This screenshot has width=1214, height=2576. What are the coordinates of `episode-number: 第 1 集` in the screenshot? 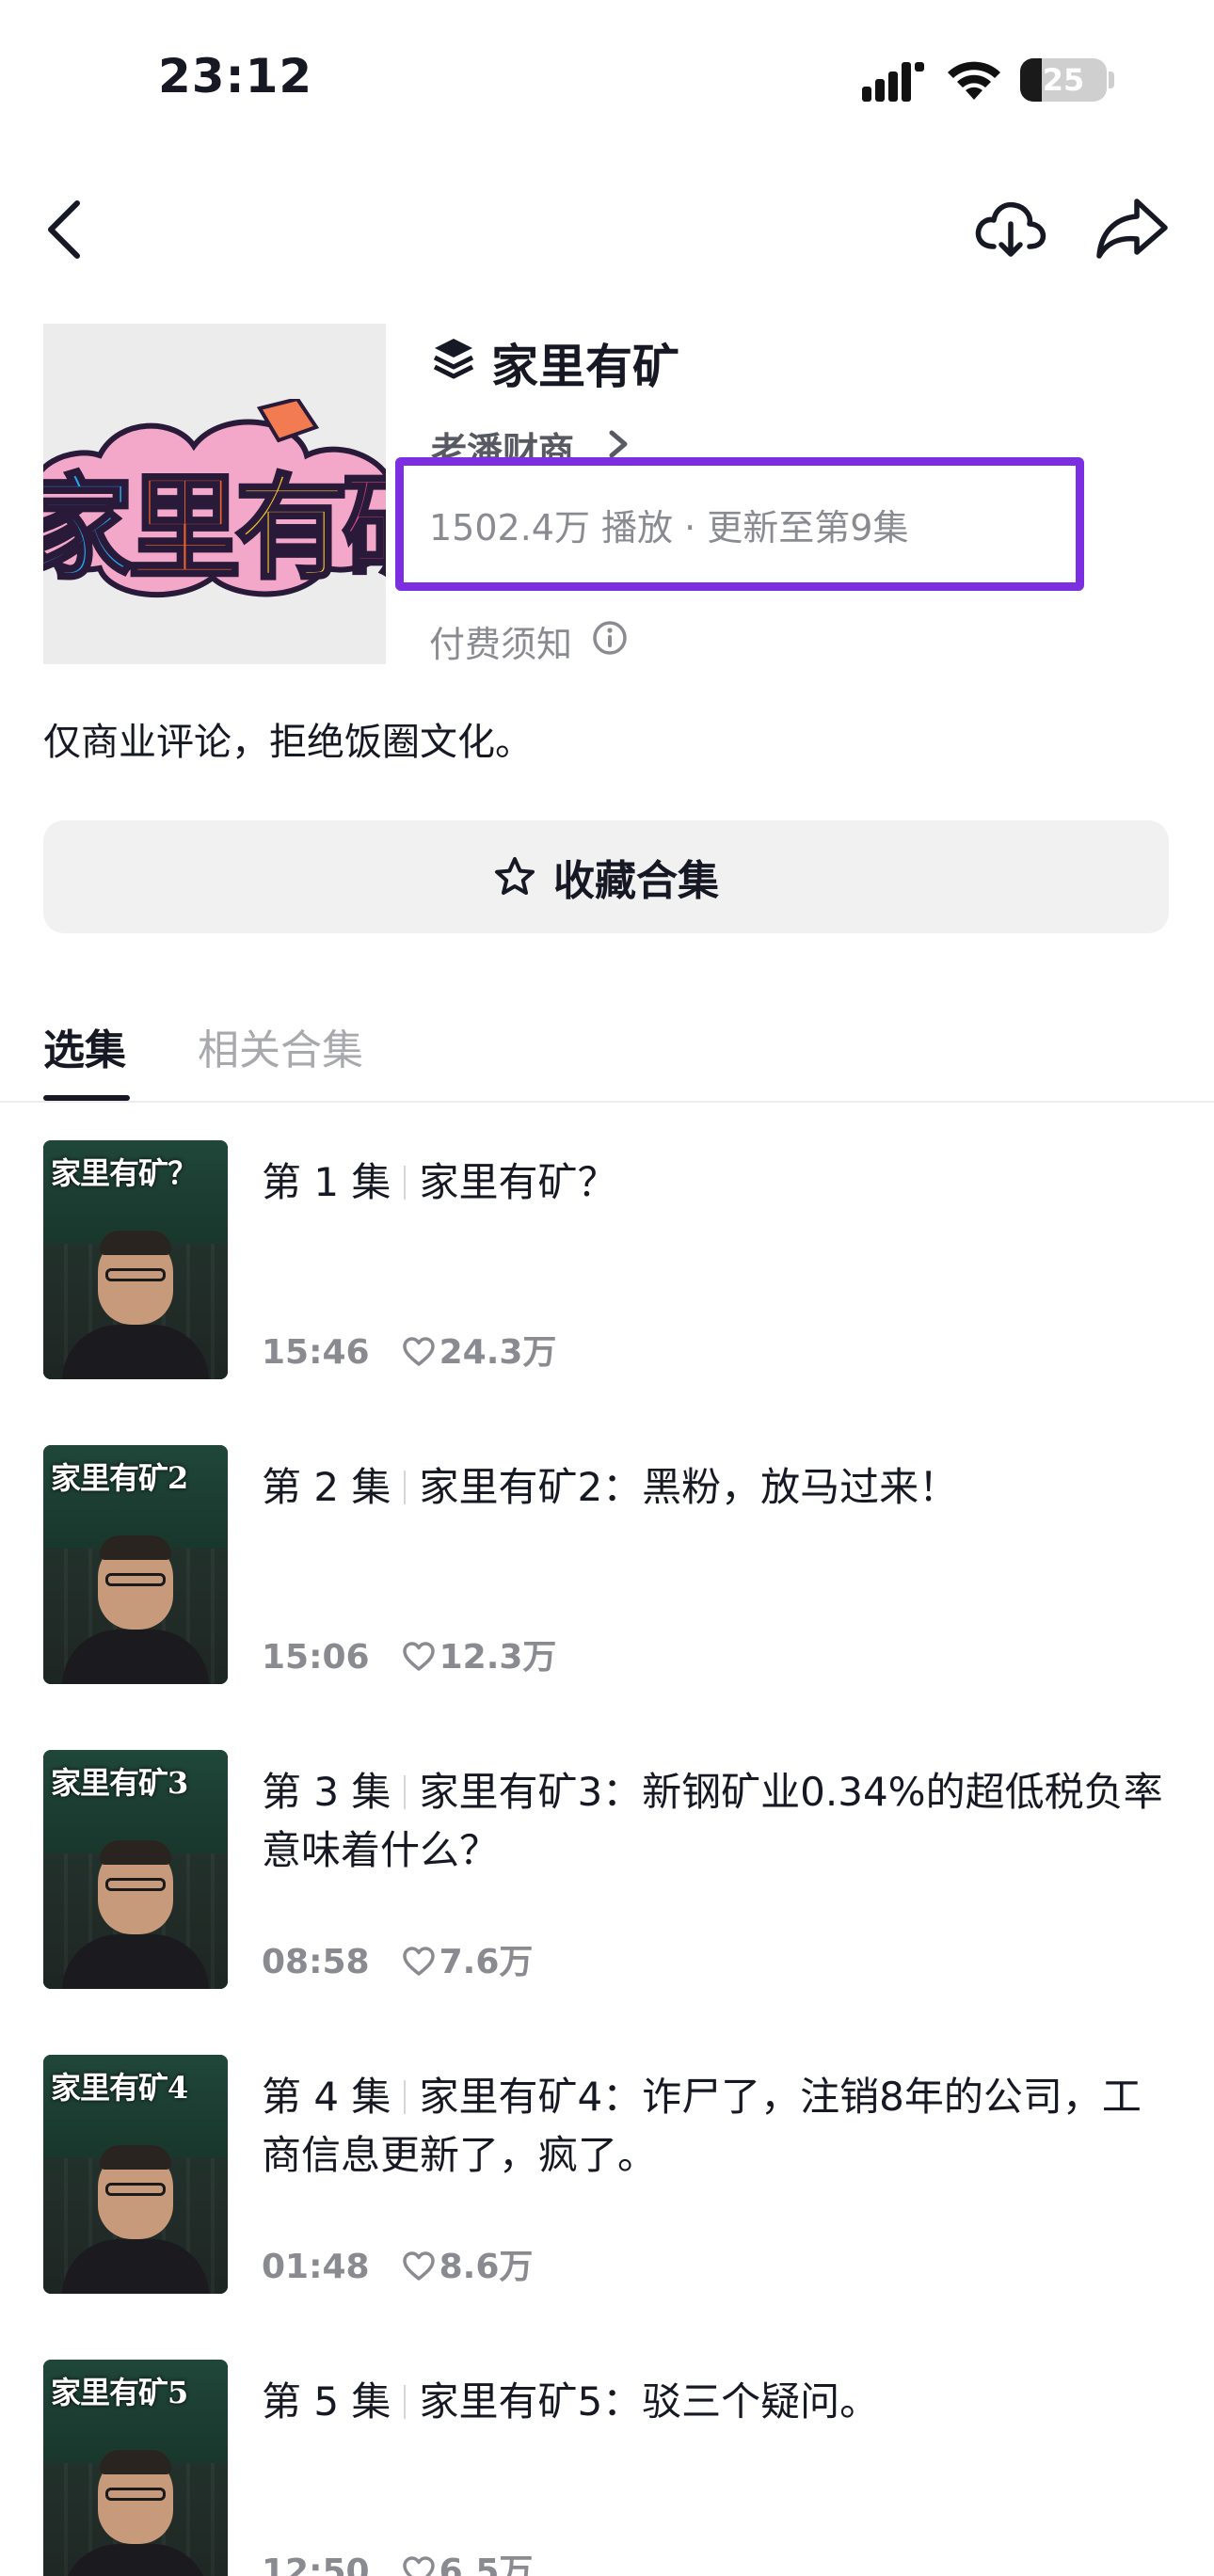 It's located at (326, 1182).